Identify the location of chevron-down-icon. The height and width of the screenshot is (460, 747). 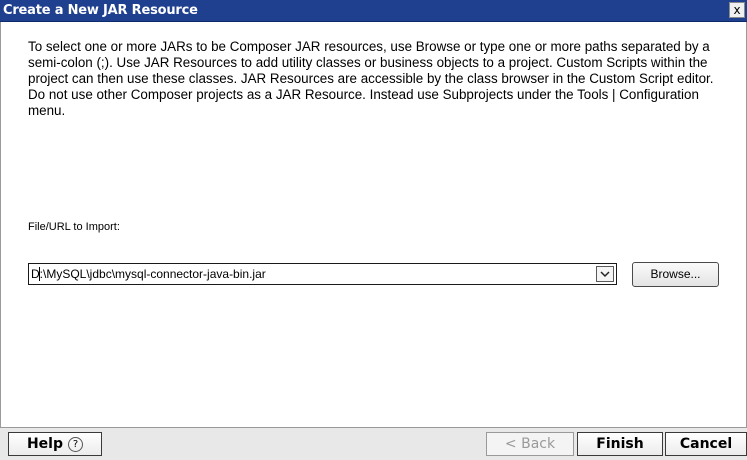
(605, 274).